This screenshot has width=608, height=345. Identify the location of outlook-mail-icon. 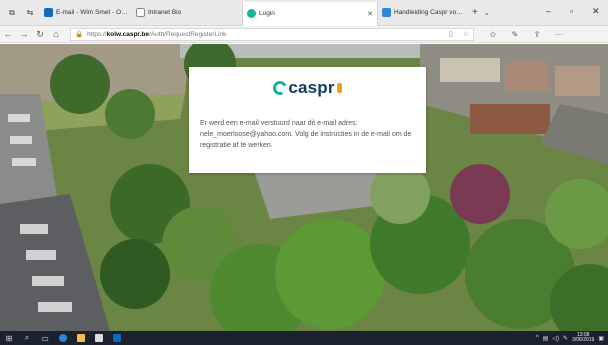
(48, 12).